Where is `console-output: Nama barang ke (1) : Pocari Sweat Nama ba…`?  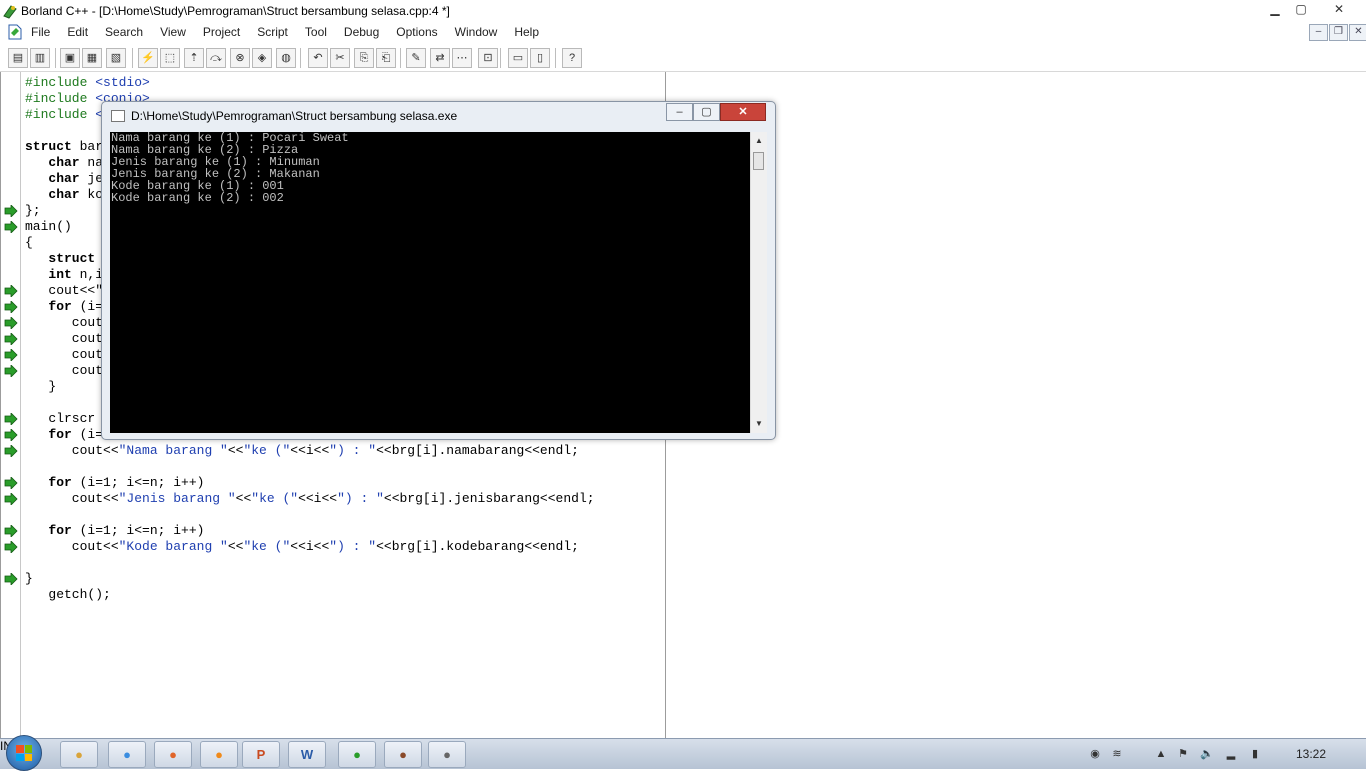 console-output: Nama barang ke (1) : Pocari Sweat Nama ba… is located at coordinates (230, 168).